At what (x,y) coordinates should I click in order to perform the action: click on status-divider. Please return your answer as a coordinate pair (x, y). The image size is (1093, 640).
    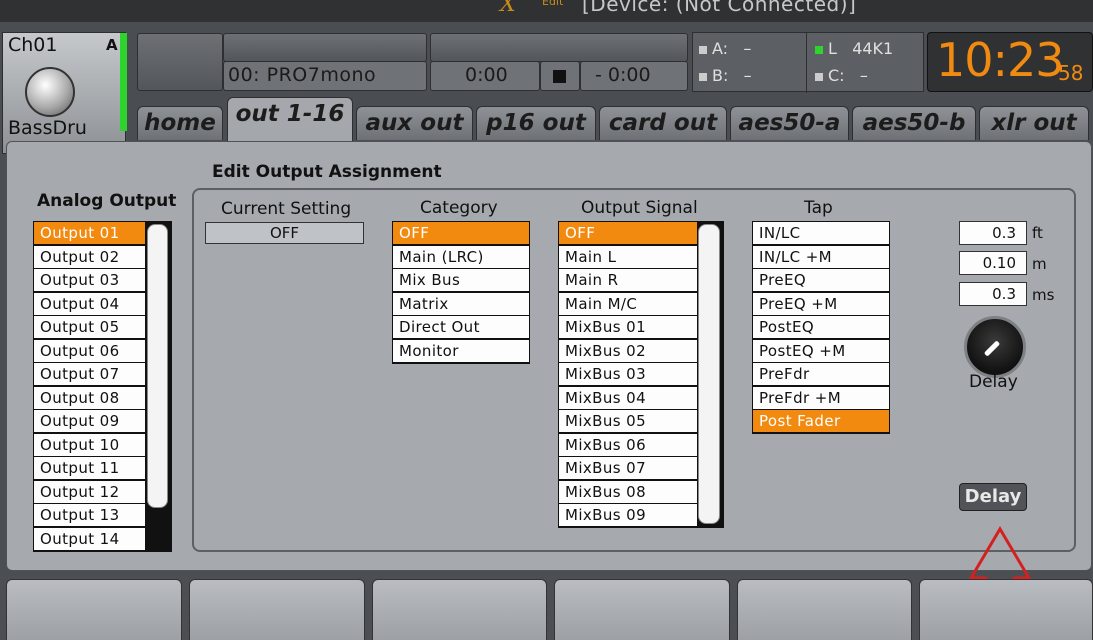
    Looking at the image, I should click on (806, 63).